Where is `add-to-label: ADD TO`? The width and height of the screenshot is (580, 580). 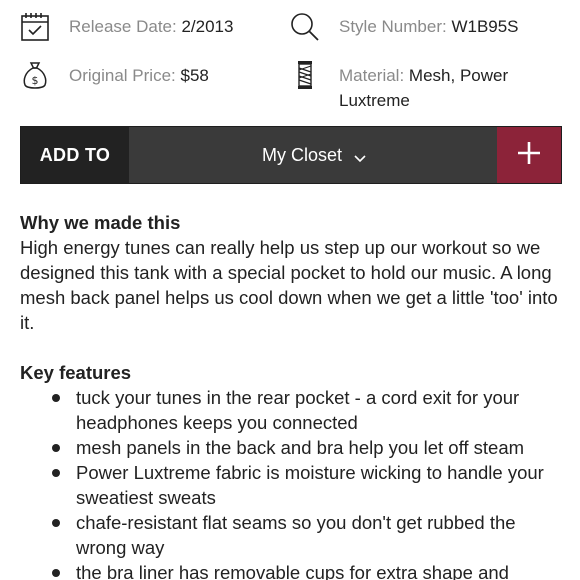 add-to-label: ADD TO is located at coordinates (75, 155).